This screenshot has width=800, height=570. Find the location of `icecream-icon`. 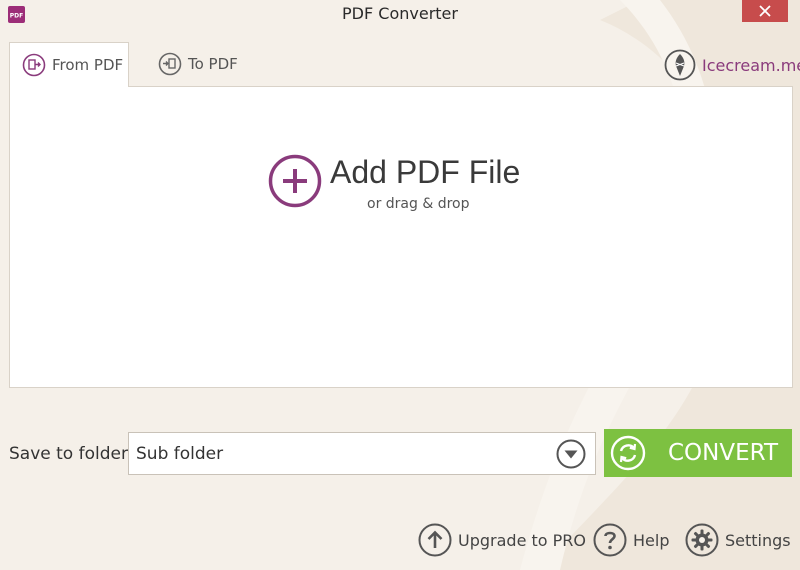

icecream-icon is located at coordinates (680, 65).